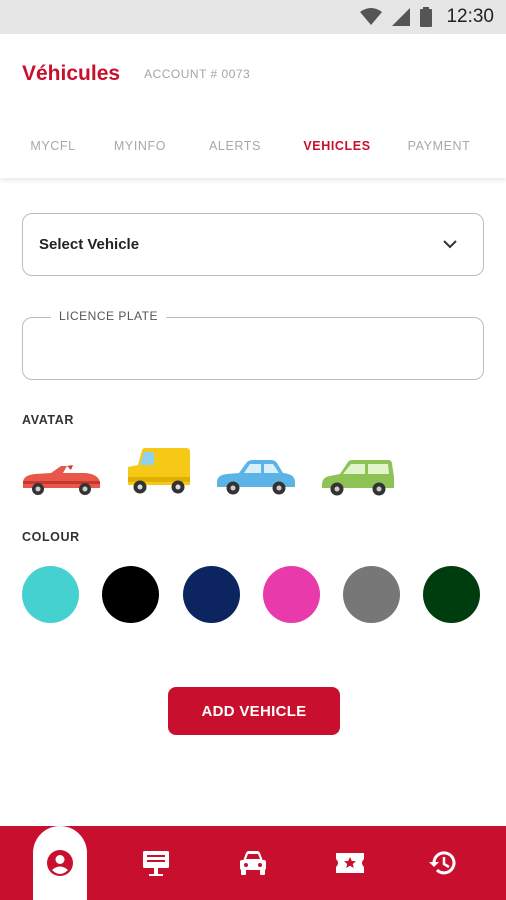 The image size is (506, 900). What do you see at coordinates (426, 17) in the screenshot?
I see `battery-icon` at bounding box center [426, 17].